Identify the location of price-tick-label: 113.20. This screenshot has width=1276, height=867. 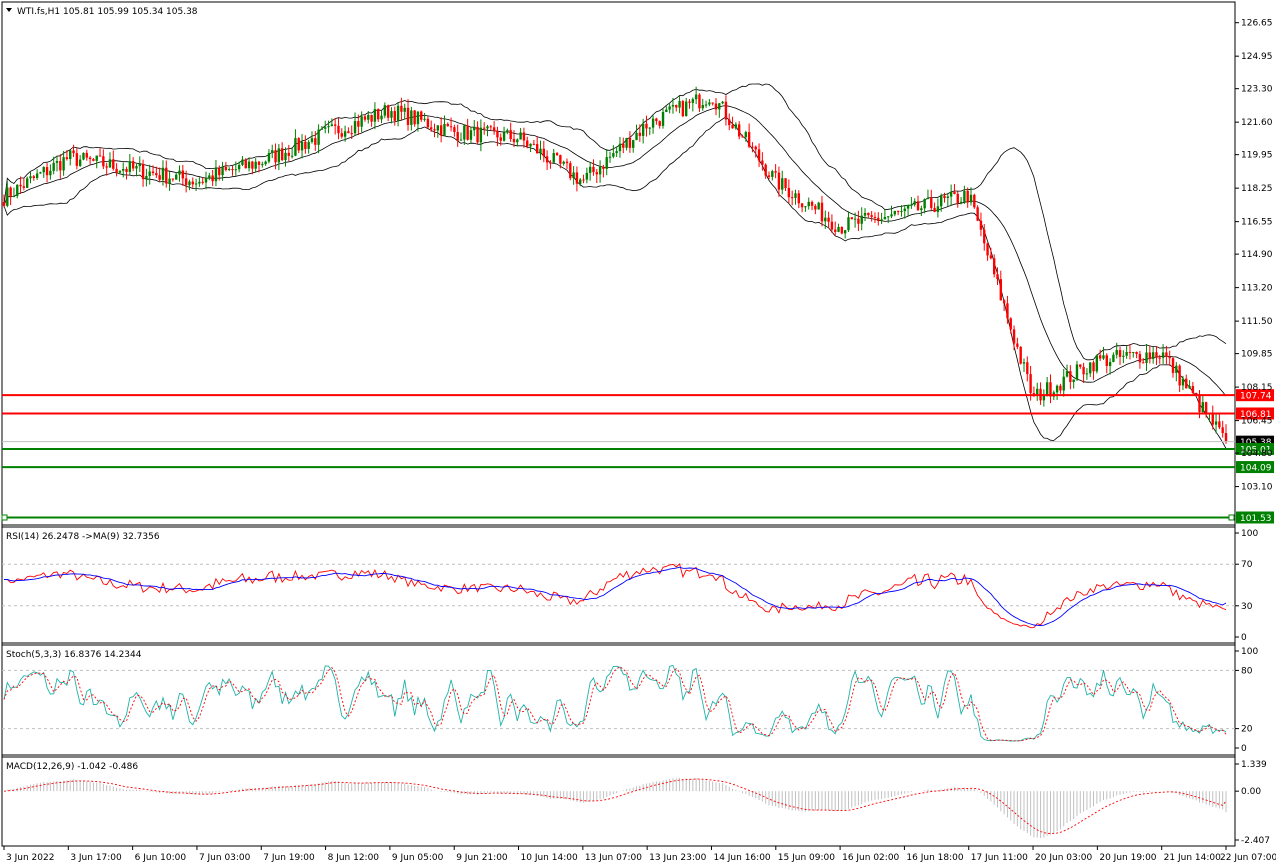
(1257, 289).